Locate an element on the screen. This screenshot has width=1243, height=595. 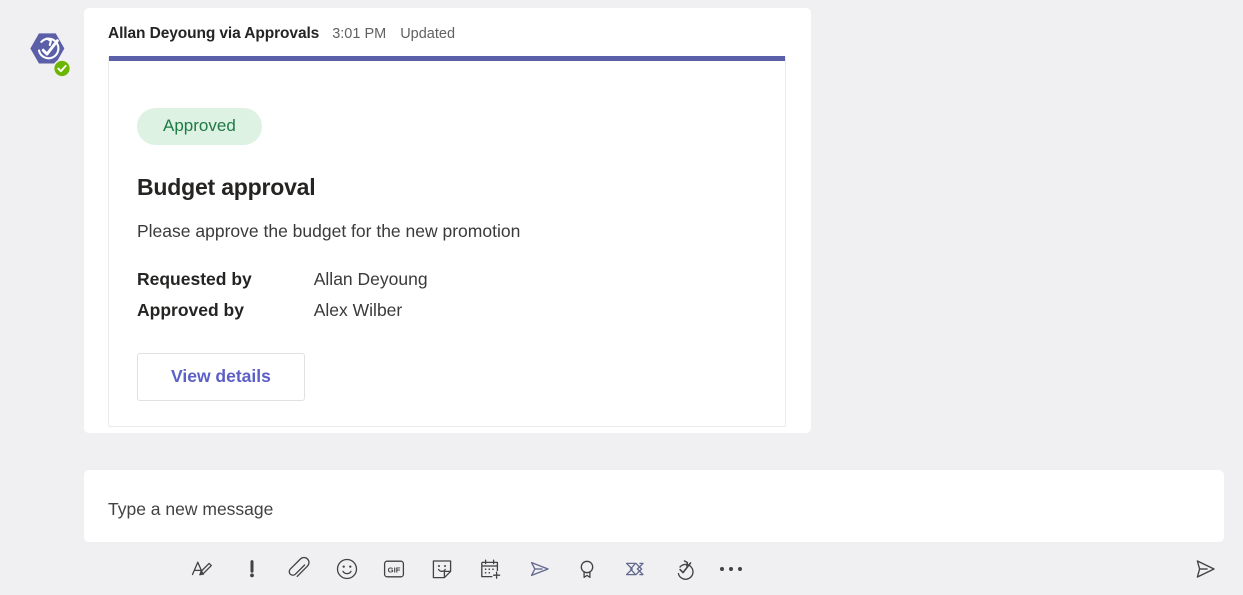
power-automate-icon is located at coordinates (634, 569).